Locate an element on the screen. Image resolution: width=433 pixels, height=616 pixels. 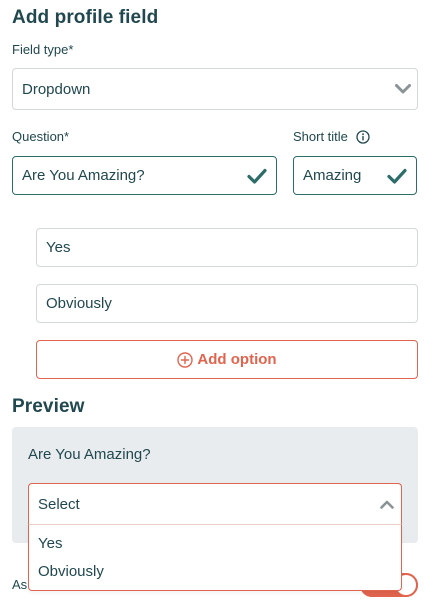
short-title-label: Short title is located at coordinates (320, 136).